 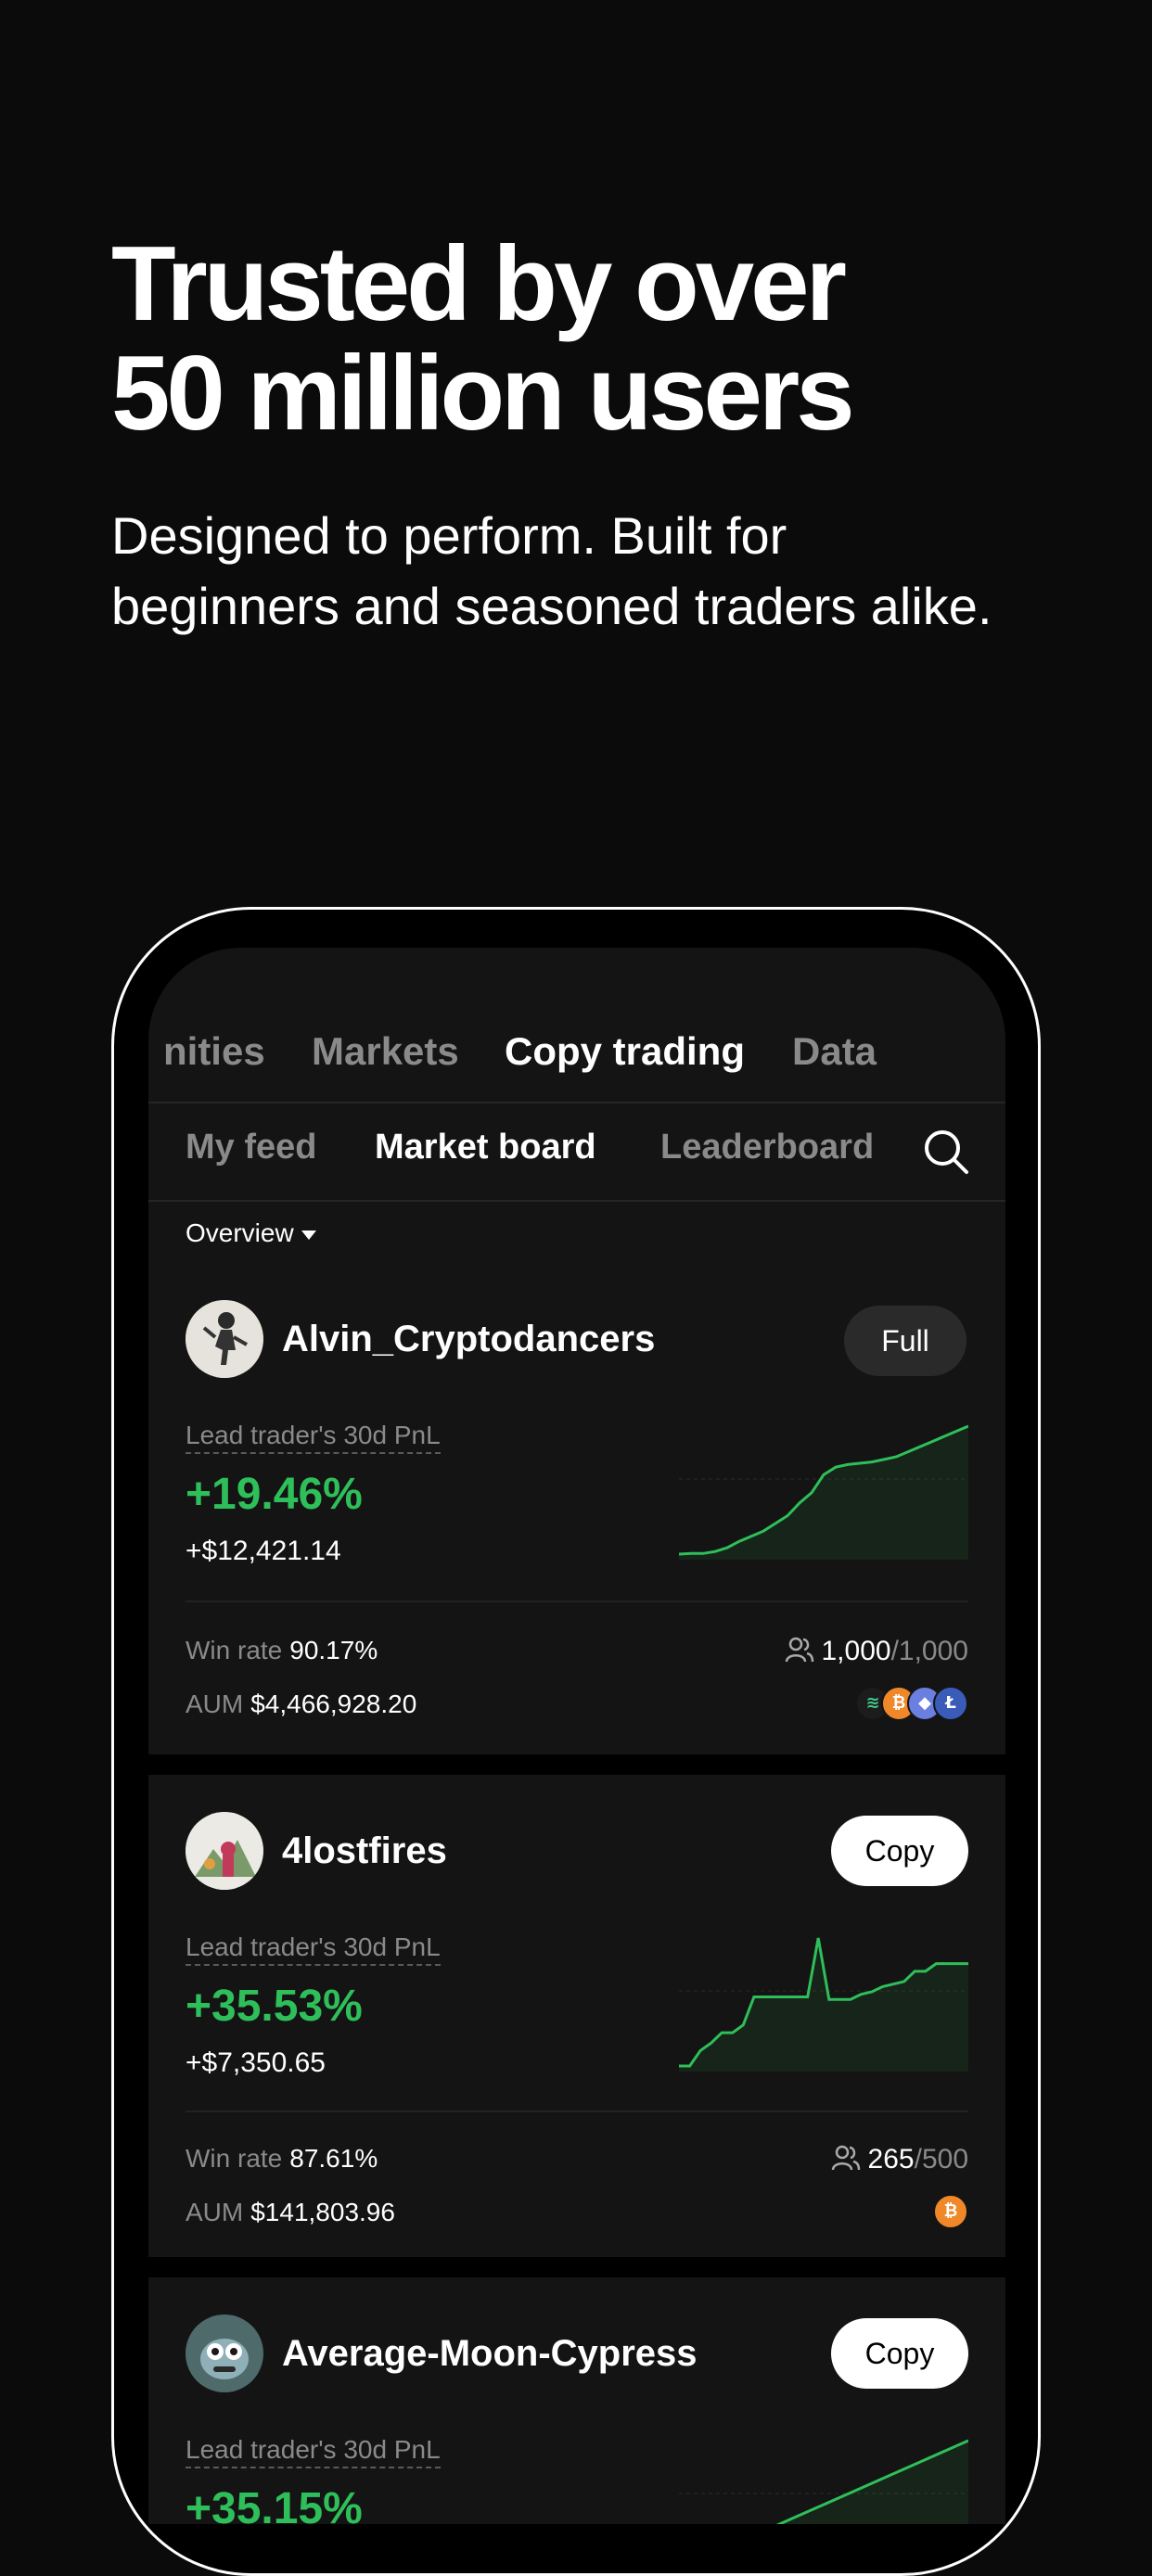 What do you see at coordinates (891, 2159) in the screenshot?
I see `copiers-current: 265` at bounding box center [891, 2159].